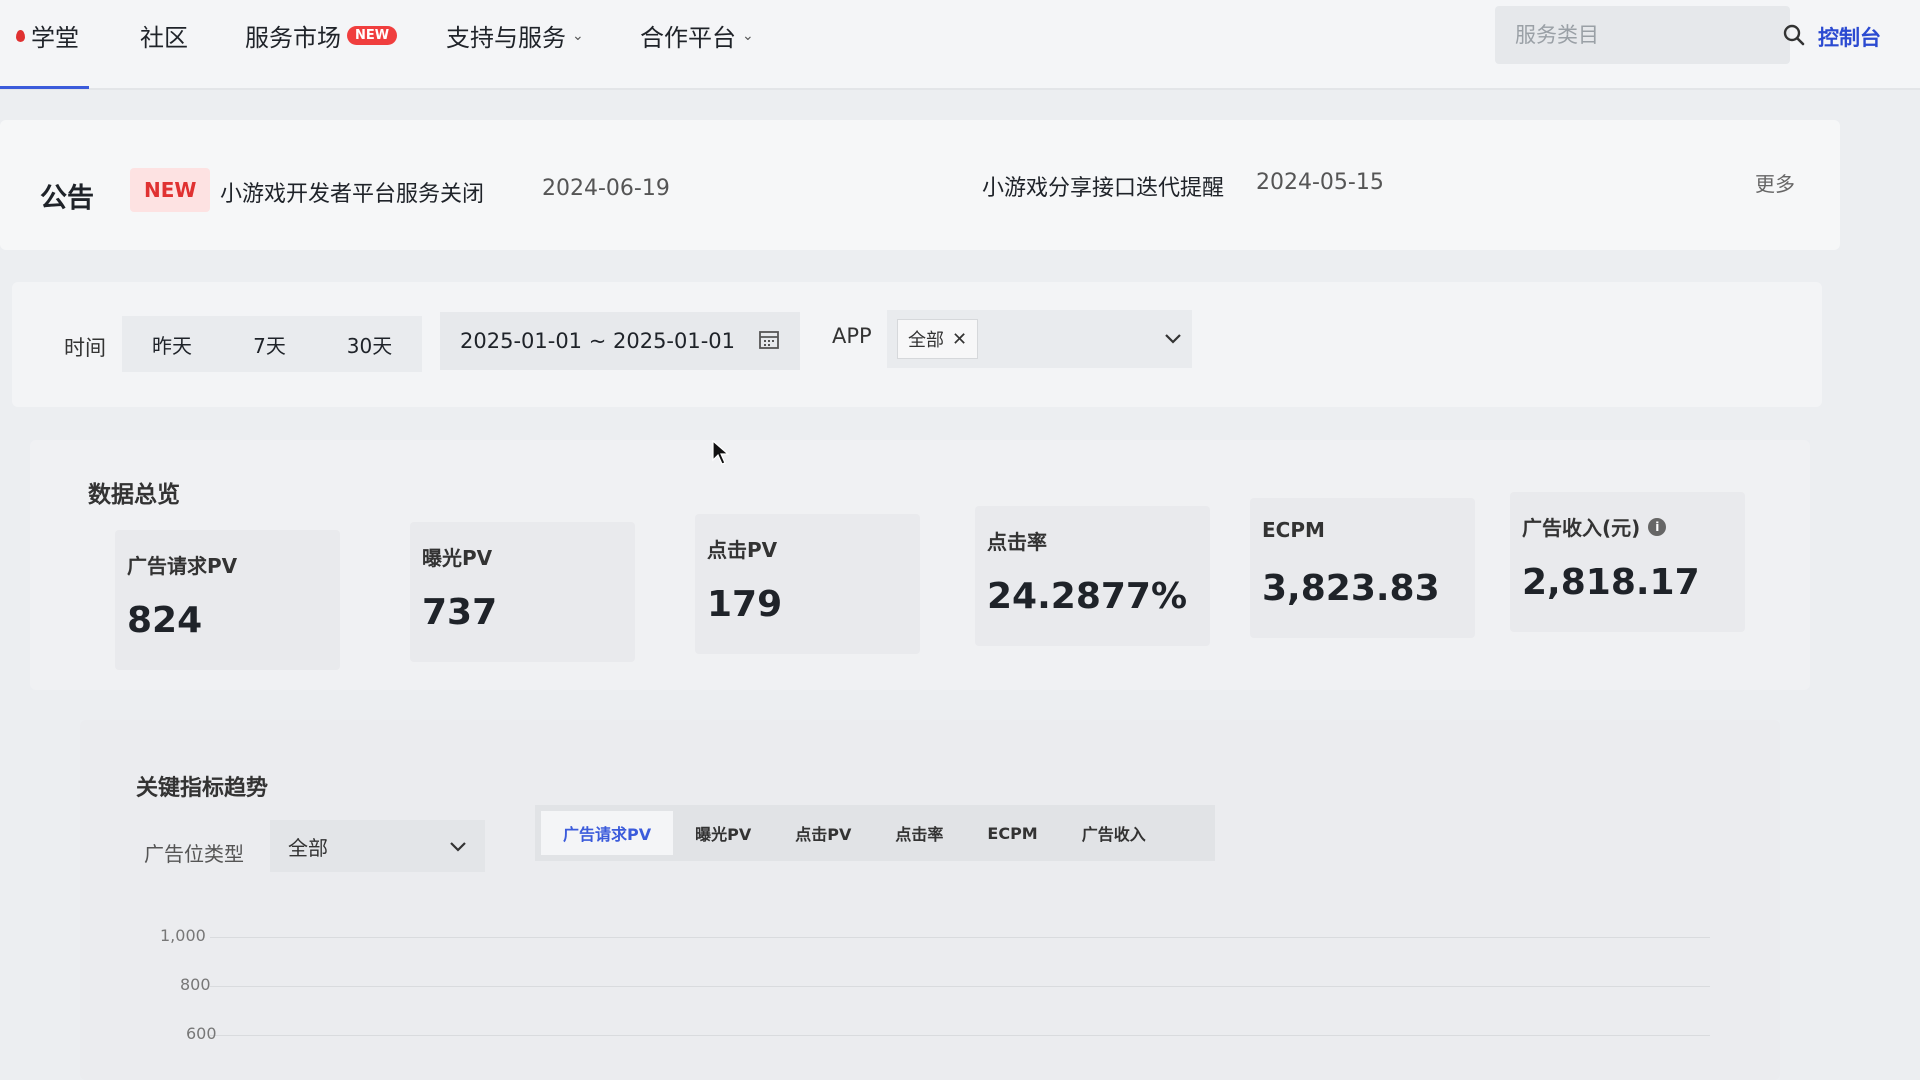  Describe the element at coordinates (506, 38) in the screenshot. I see `nav-item-label: 支持与服务` at that location.